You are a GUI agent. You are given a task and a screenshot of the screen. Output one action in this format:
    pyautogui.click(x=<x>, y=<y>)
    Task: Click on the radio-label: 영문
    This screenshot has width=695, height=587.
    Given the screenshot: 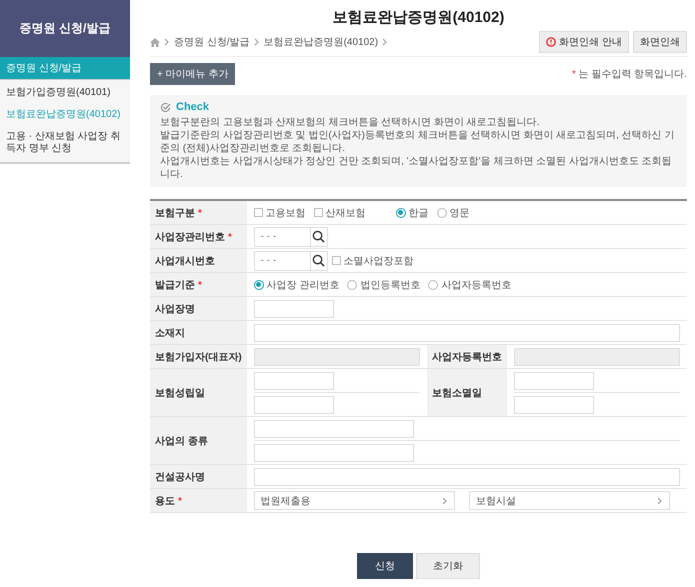 What is the action you would take?
    pyautogui.click(x=460, y=213)
    